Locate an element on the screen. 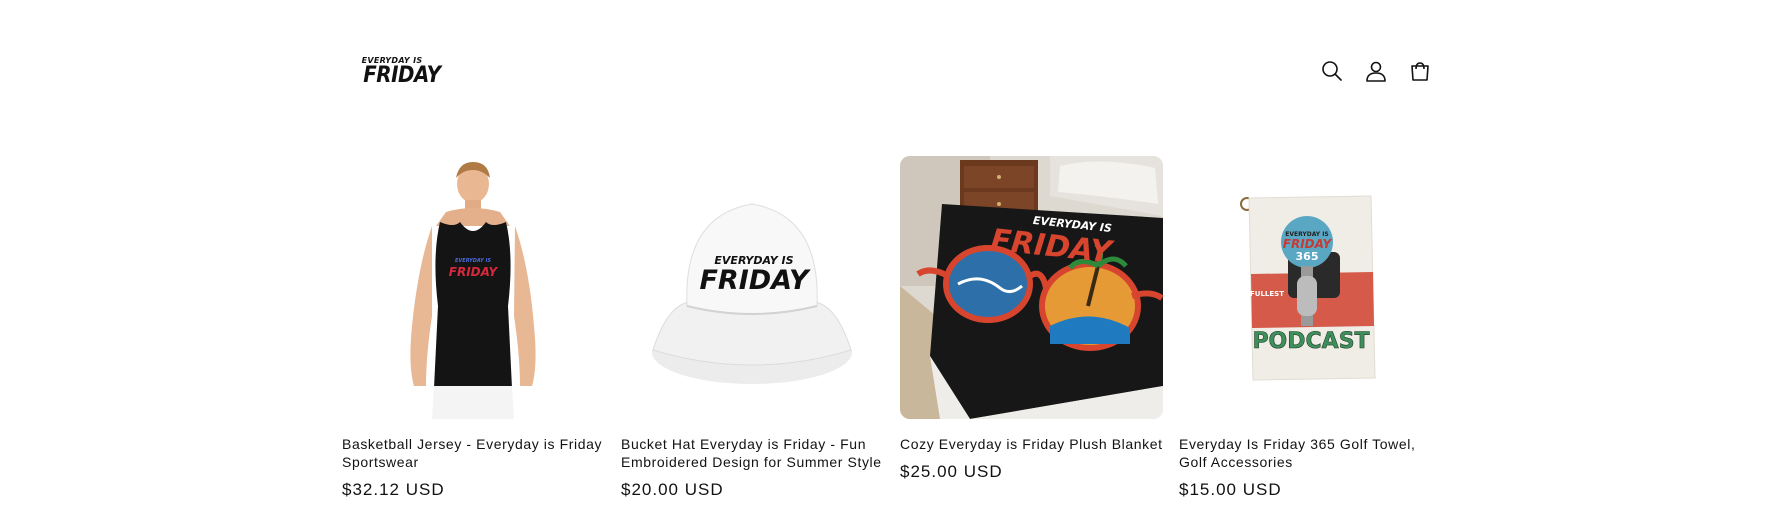 The height and width of the screenshot is (531, 1784). product-image-bucket-hat: EVERYDAY IS FRIDAY is located at coordinates (752, 287).